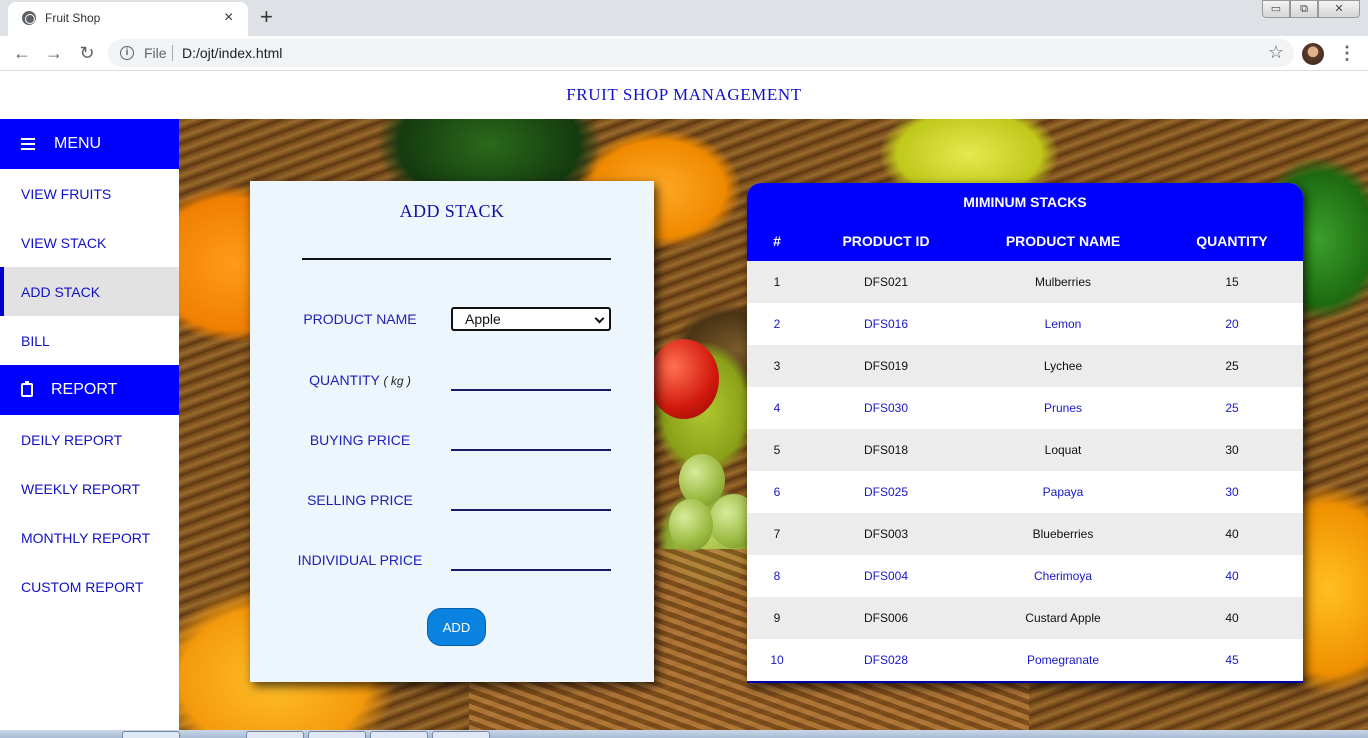 The width and height of the screenshot is (1368, 738). What do you see at coordinates (127, 53) in the screenshot?
I see `info-icon: i` at bounding box center [127, 53].